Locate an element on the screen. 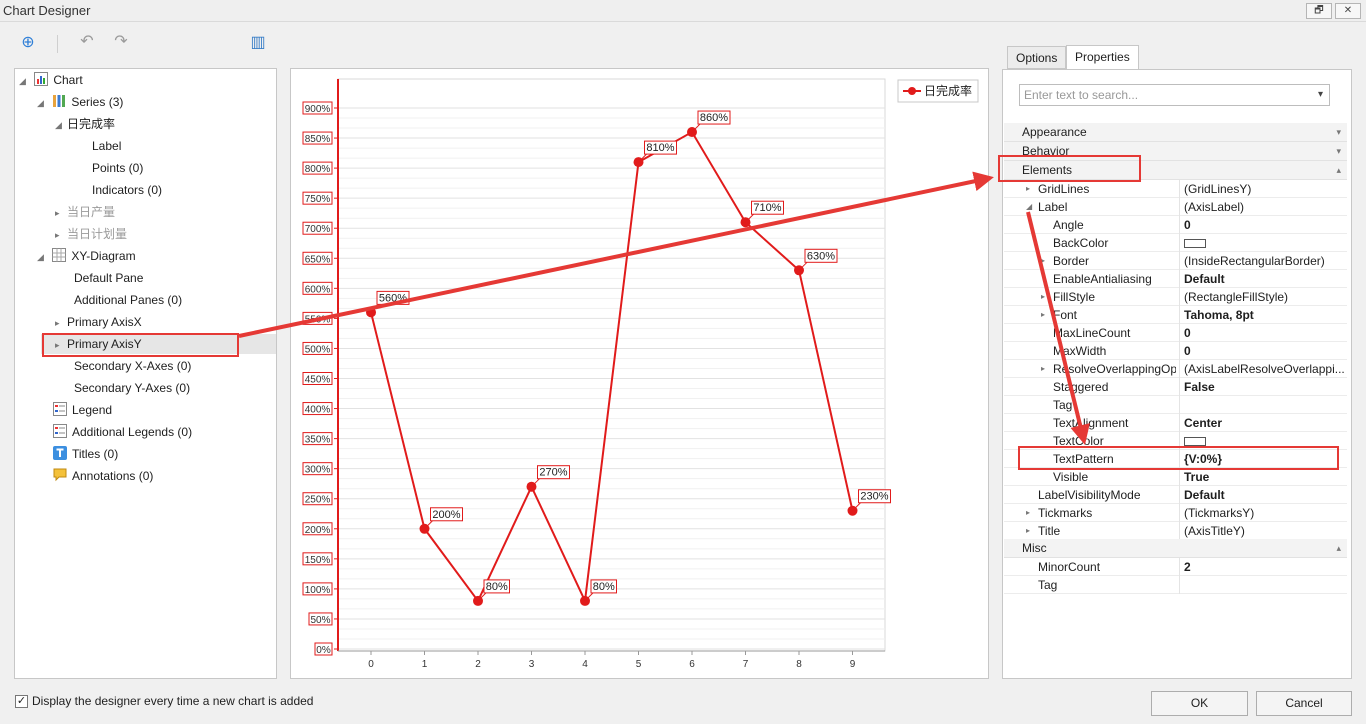 This screenshot has width=1366, height=724. arrow-to-textpattern is located at coordinates (1058, 328).